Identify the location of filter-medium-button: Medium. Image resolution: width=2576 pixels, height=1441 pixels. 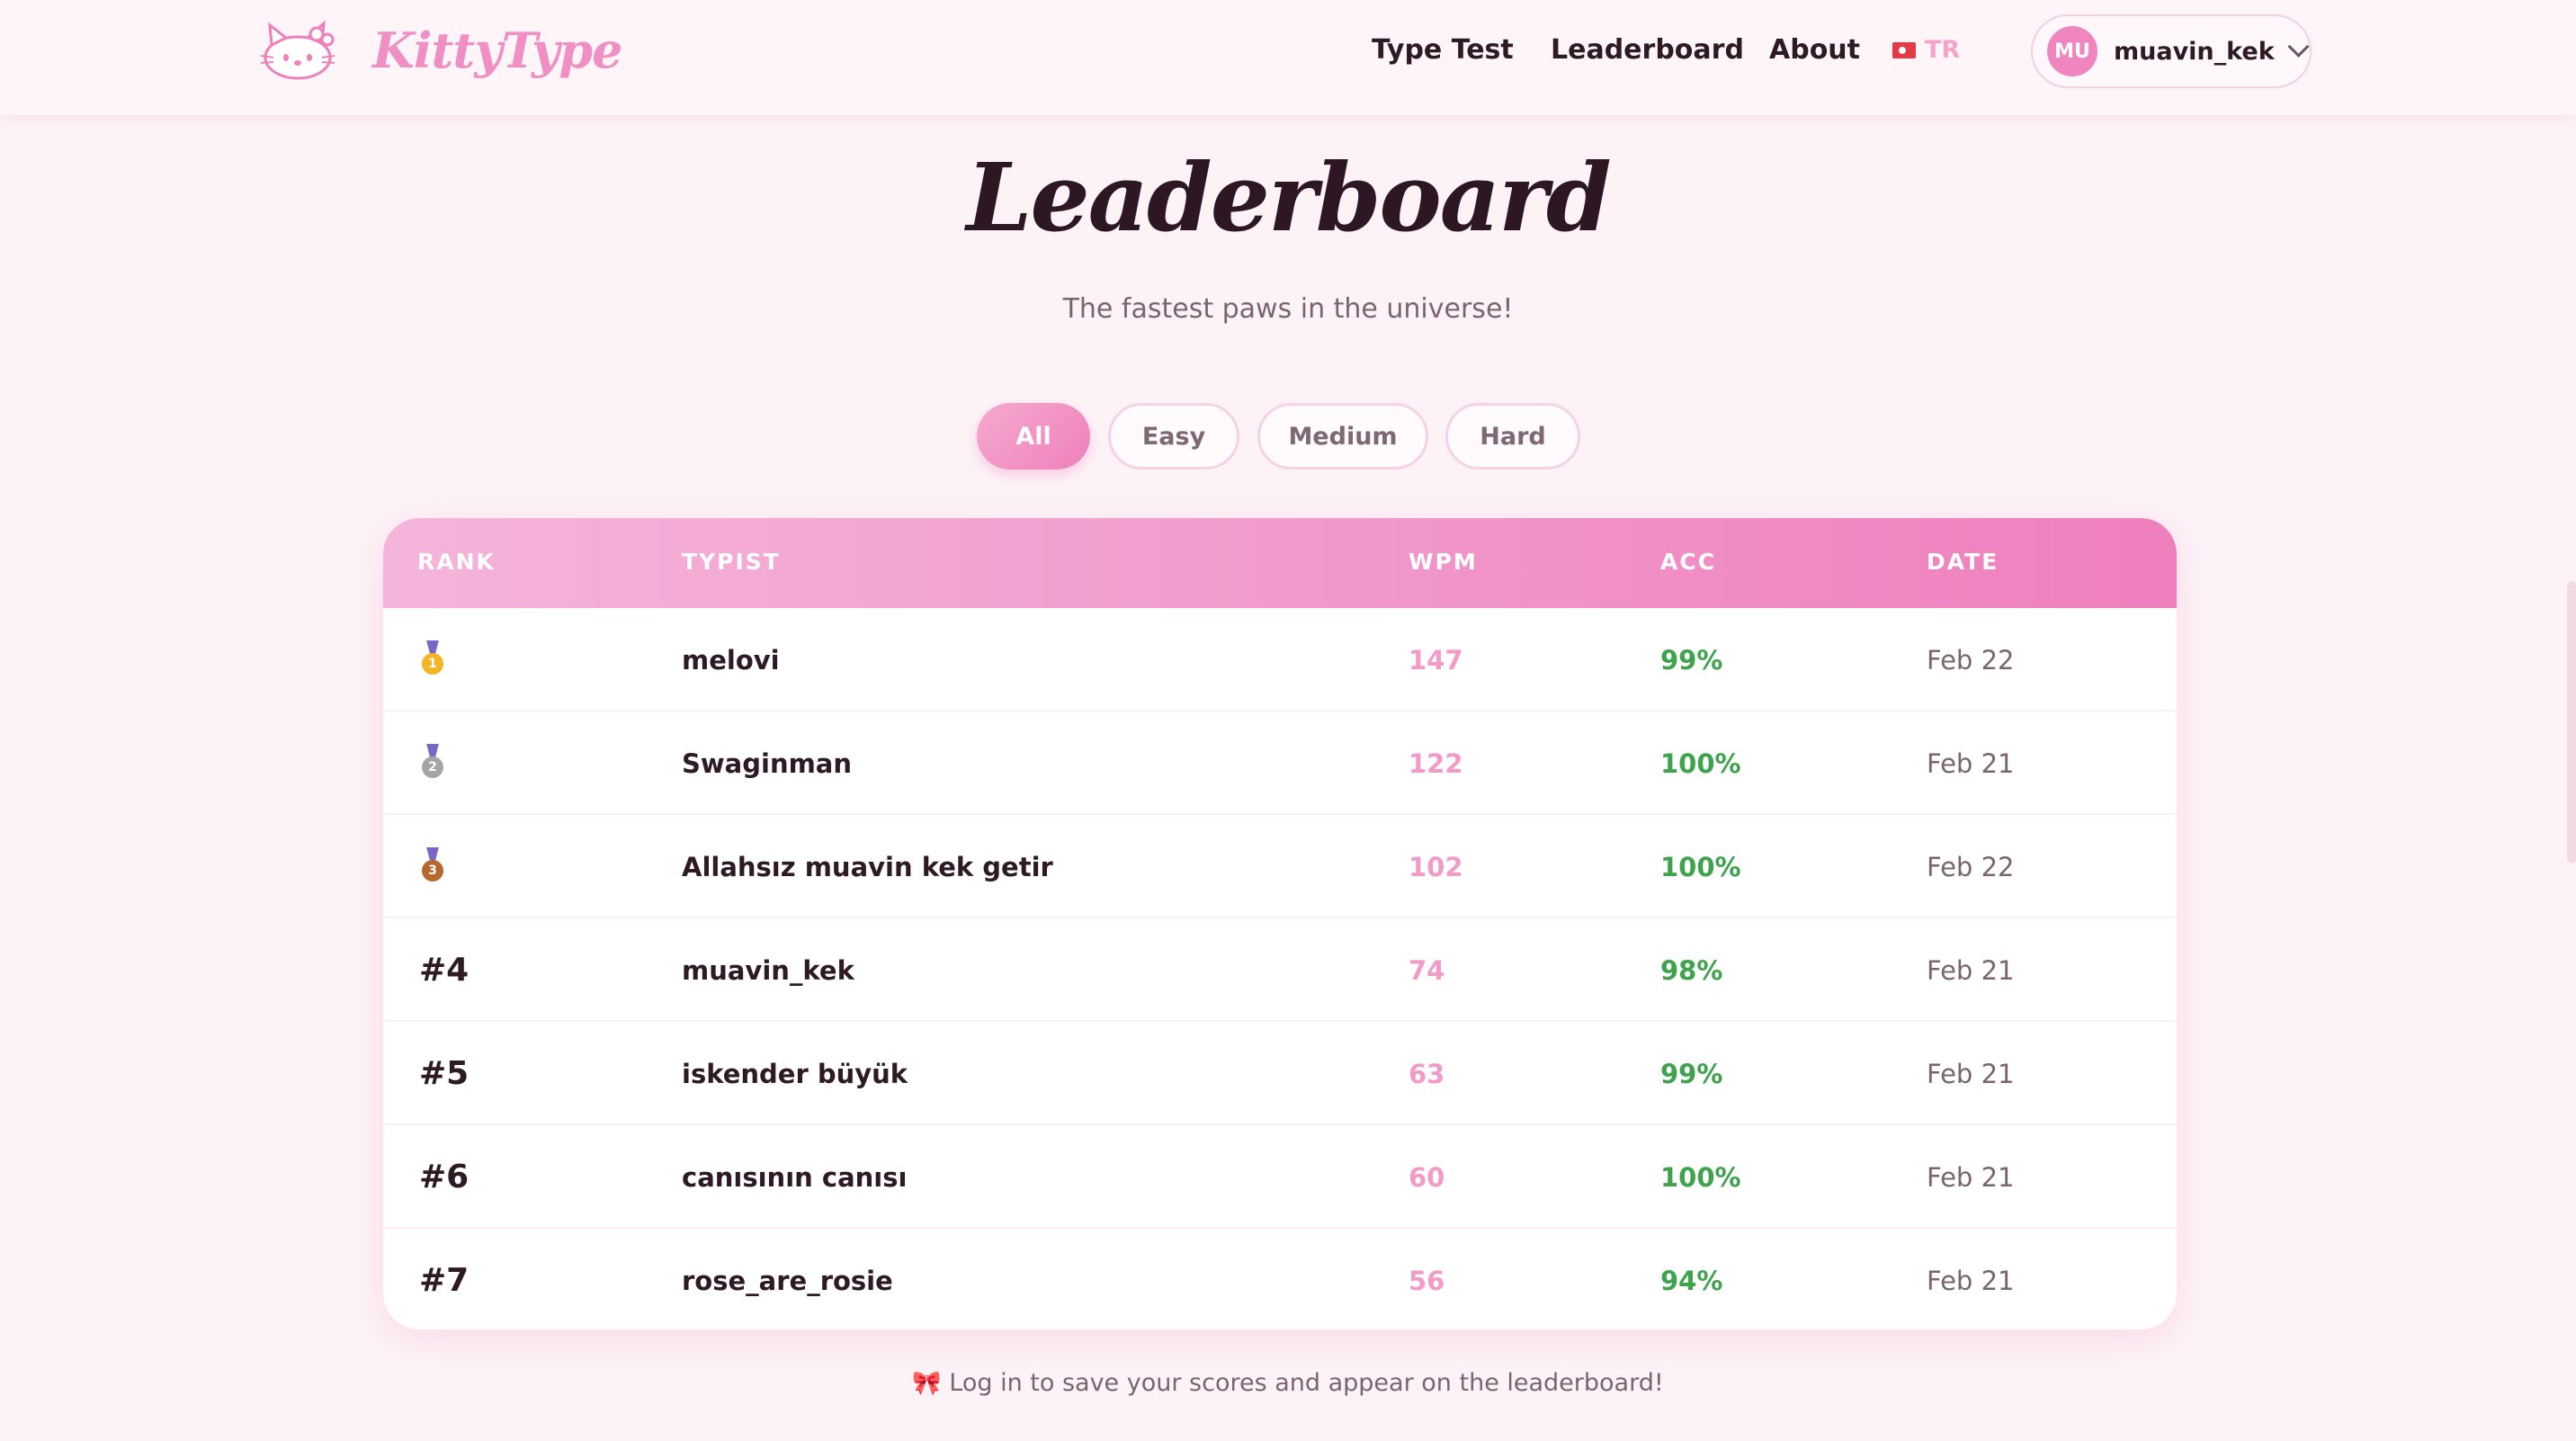
(1342, 436).